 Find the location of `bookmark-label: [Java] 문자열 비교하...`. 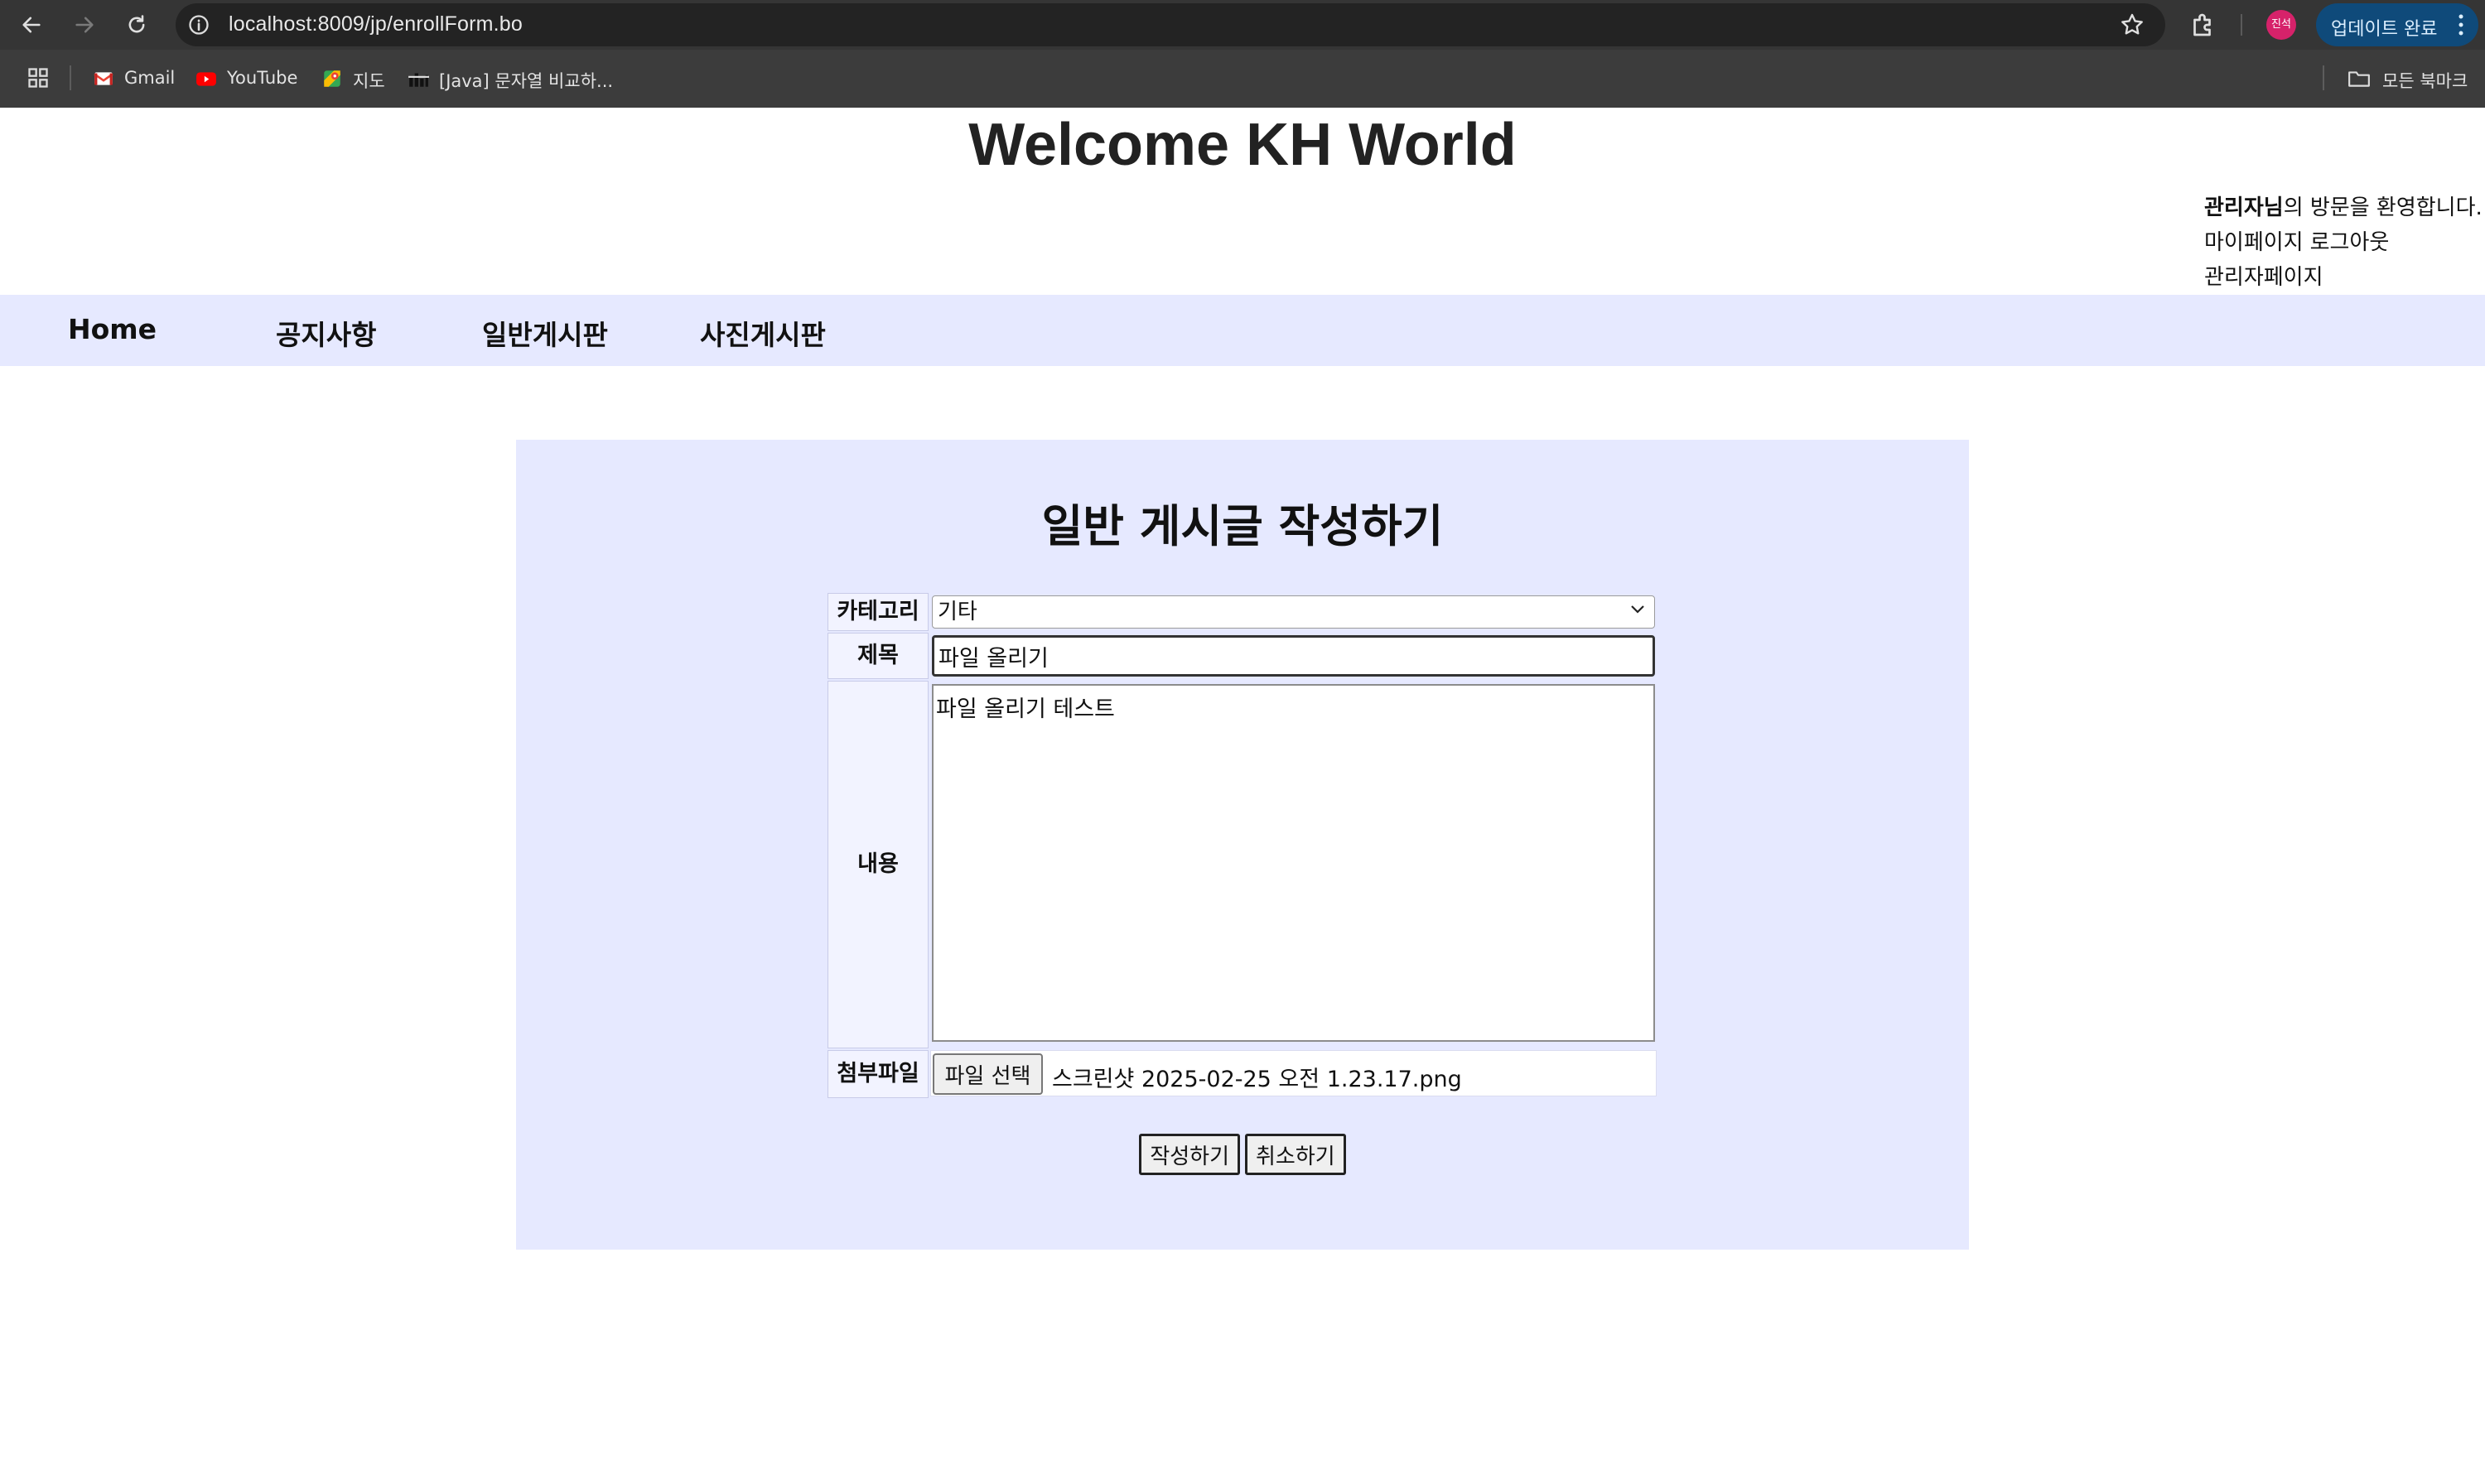

bookmark-label: [Java] 문자열 비교하... is located at coordinates (526, 81).